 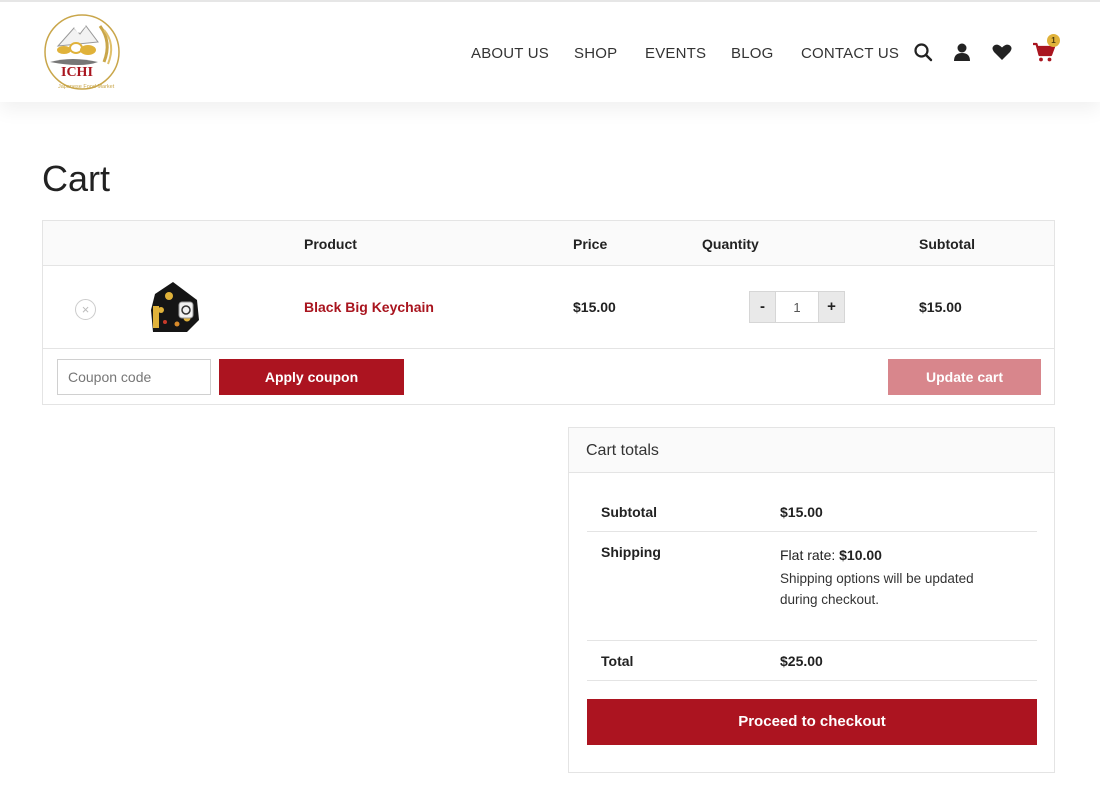 What do you see at coordinates (175, 307) in the screenshot?
I see `product-thumbnail` at bounding box center [175, 307].